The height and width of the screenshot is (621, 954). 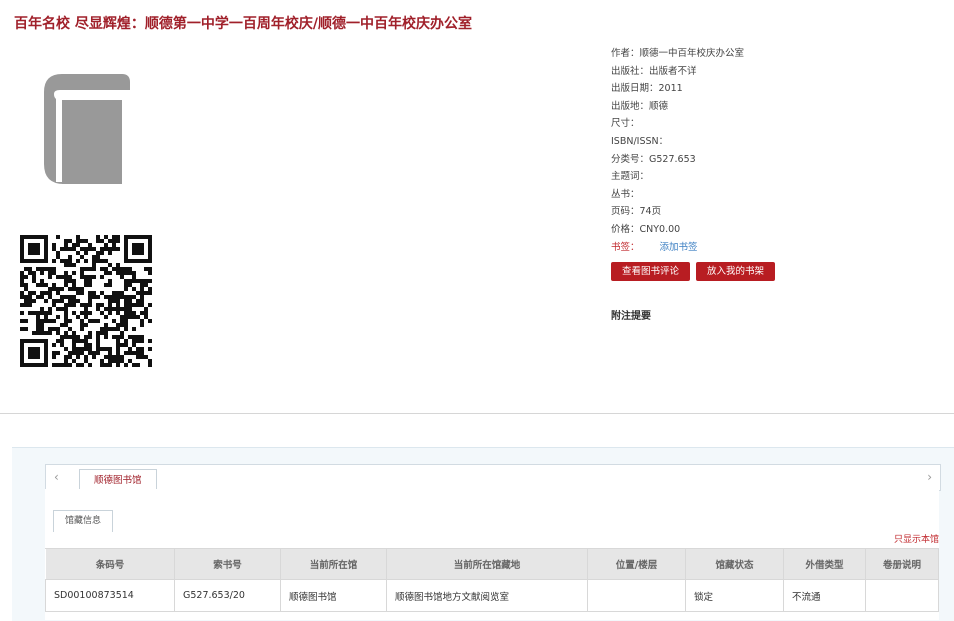 I want to click on book-cover-icon, so click(x=87, y=129).